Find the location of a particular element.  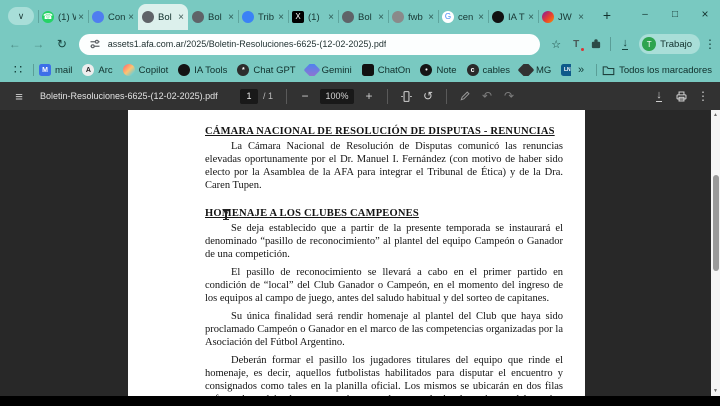

tab: Gcen × is located at coordinates (463, 17).